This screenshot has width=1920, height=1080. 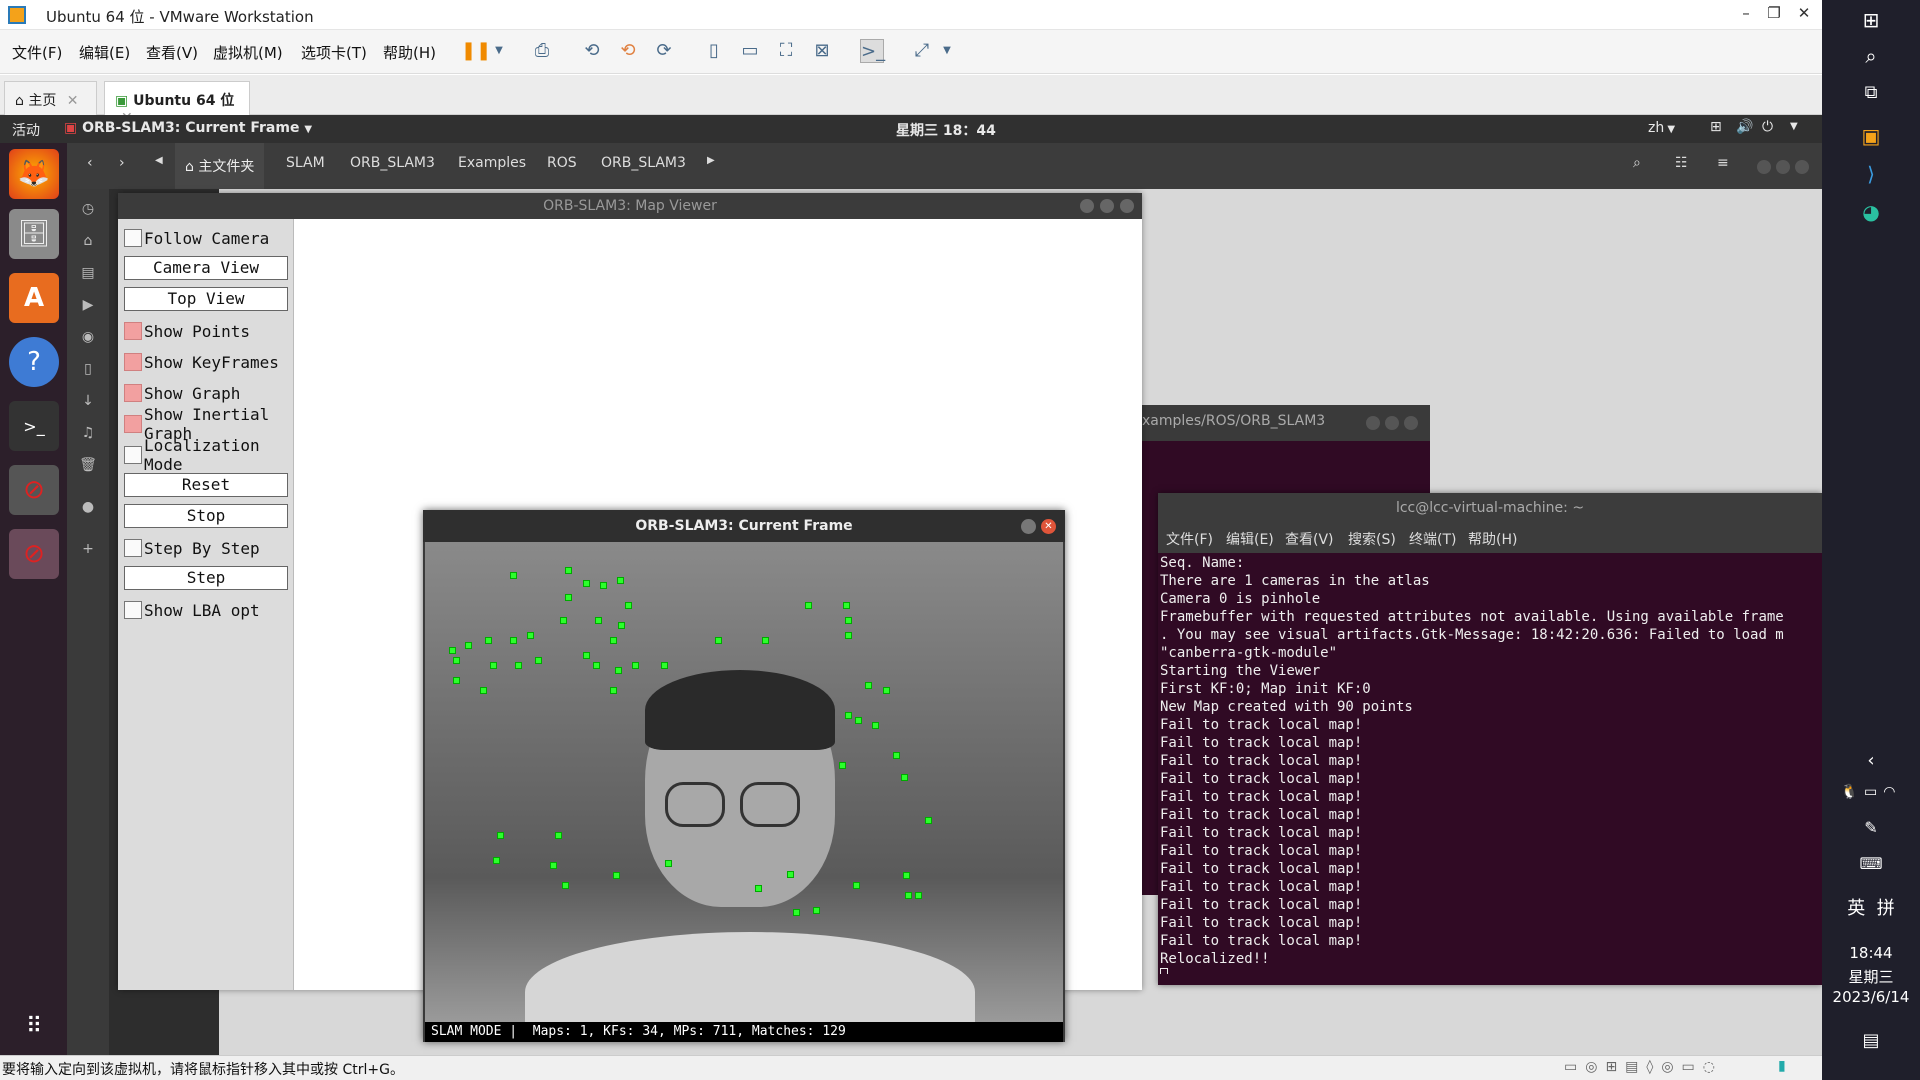 I want to click on search-icon: ⌕, so click(x=1871, y=56).